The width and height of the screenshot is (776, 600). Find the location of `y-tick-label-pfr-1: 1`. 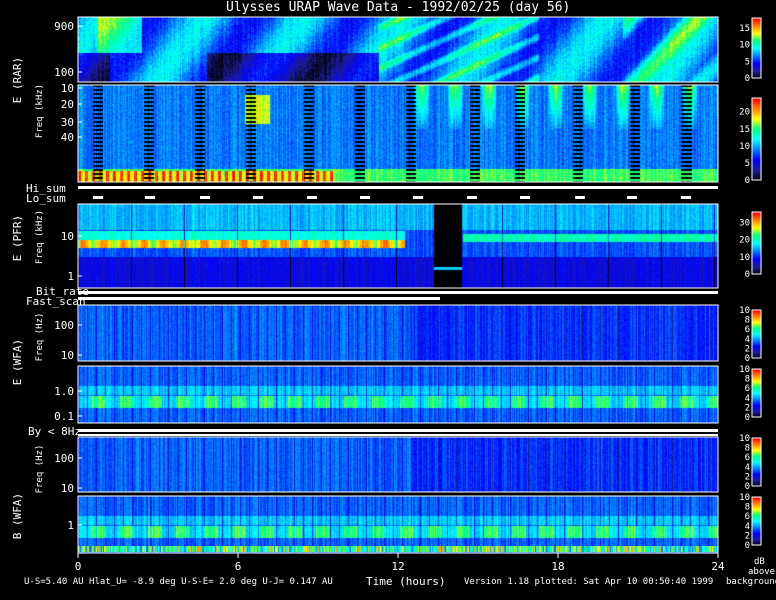

y-tick-label-pfr-1: 1 is located at coordinates (70, 276).